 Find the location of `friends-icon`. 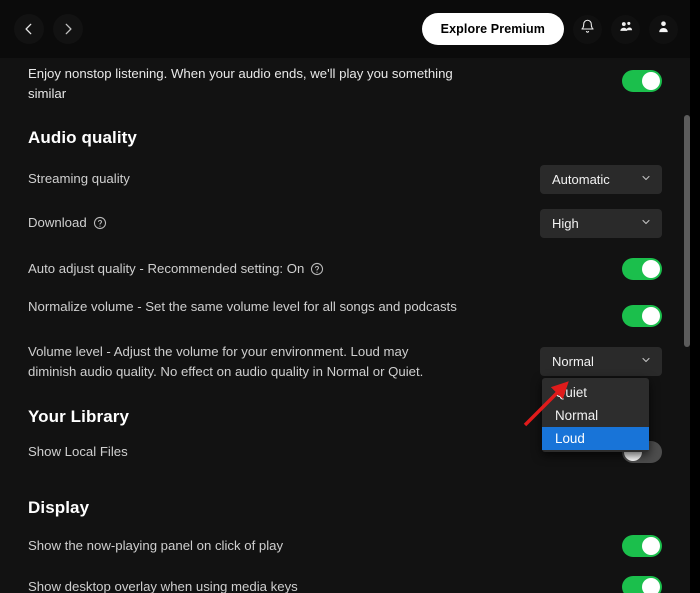

friends-icon is located at coordinates (626, 29).